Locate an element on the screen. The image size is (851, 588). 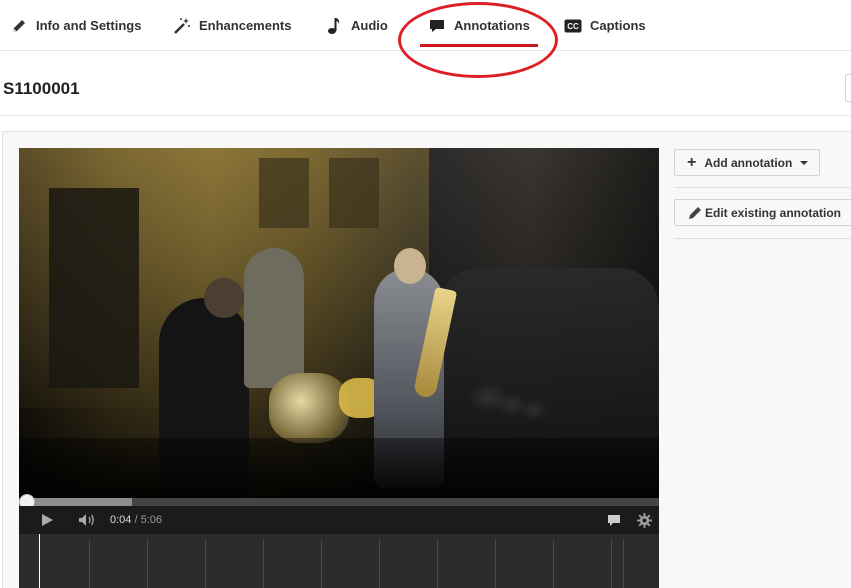
tab-enhancements: Enhancements is located at coordinates (232, 25).